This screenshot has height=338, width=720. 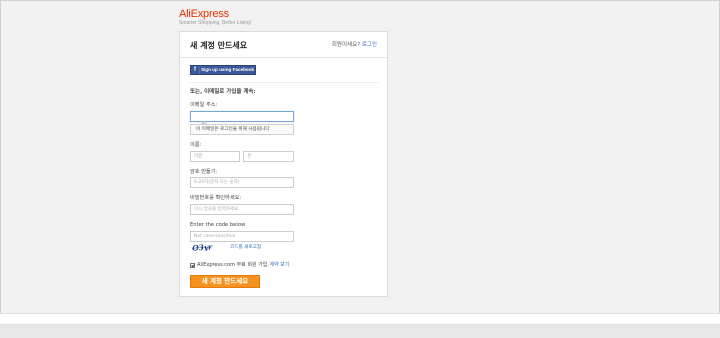 What do you see at coordinates (204, 172) in the screenshot?
I see `password-label: 암호 만들기:` at bounding box center [204, 172].